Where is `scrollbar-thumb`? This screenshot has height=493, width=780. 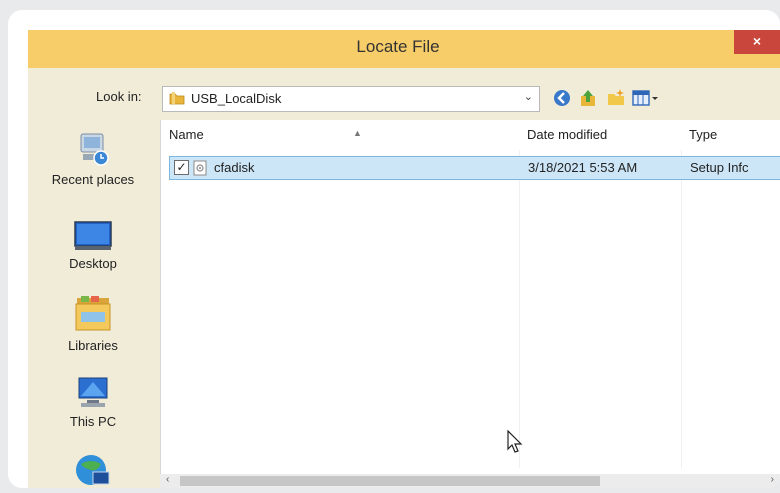 scrollbar-thumb is located at coordinates (390, 481).